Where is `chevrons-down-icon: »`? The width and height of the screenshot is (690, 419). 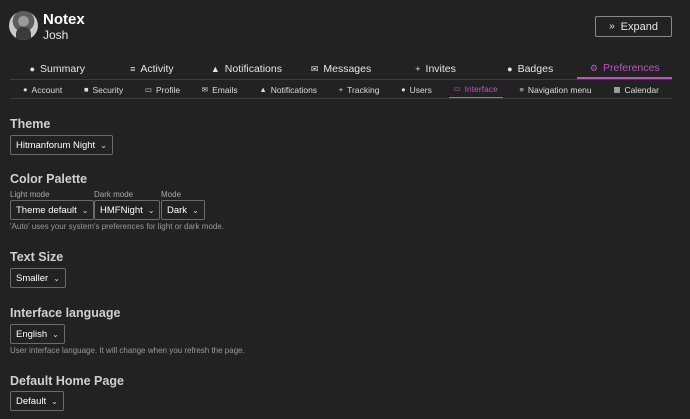
chevrons-down-icon: » is located at coordinates (612, 26).